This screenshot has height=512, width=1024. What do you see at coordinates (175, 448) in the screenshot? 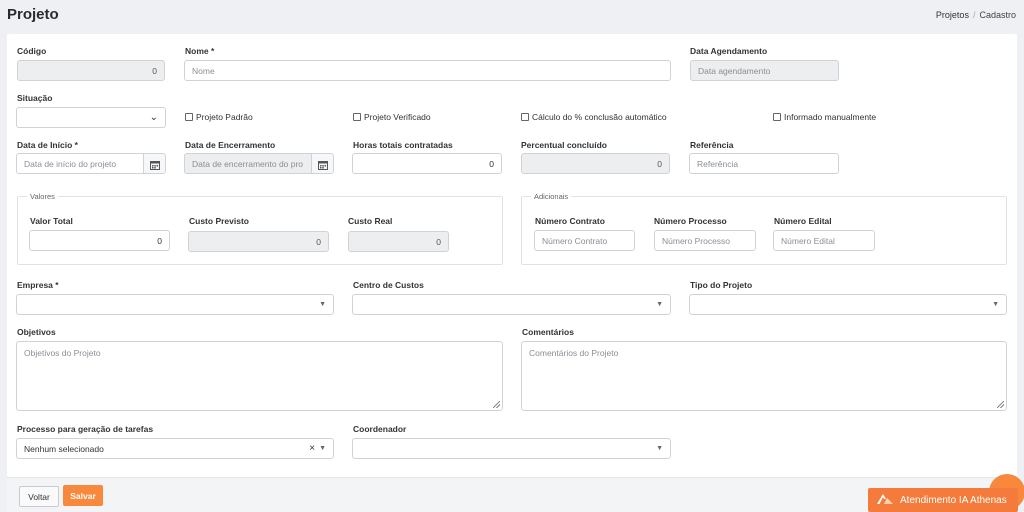
I see `processo-select: Nenhum selecionado × ▼` at bounding box center [175, 448].